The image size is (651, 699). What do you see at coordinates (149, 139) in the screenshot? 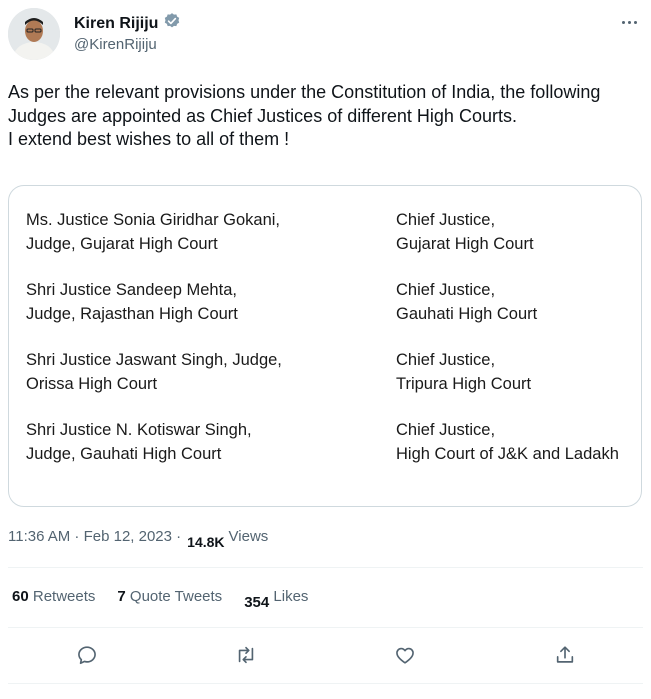
I see `tweet-text-line: I extend best wishes to all of them !` at bounding box center [149, 139].